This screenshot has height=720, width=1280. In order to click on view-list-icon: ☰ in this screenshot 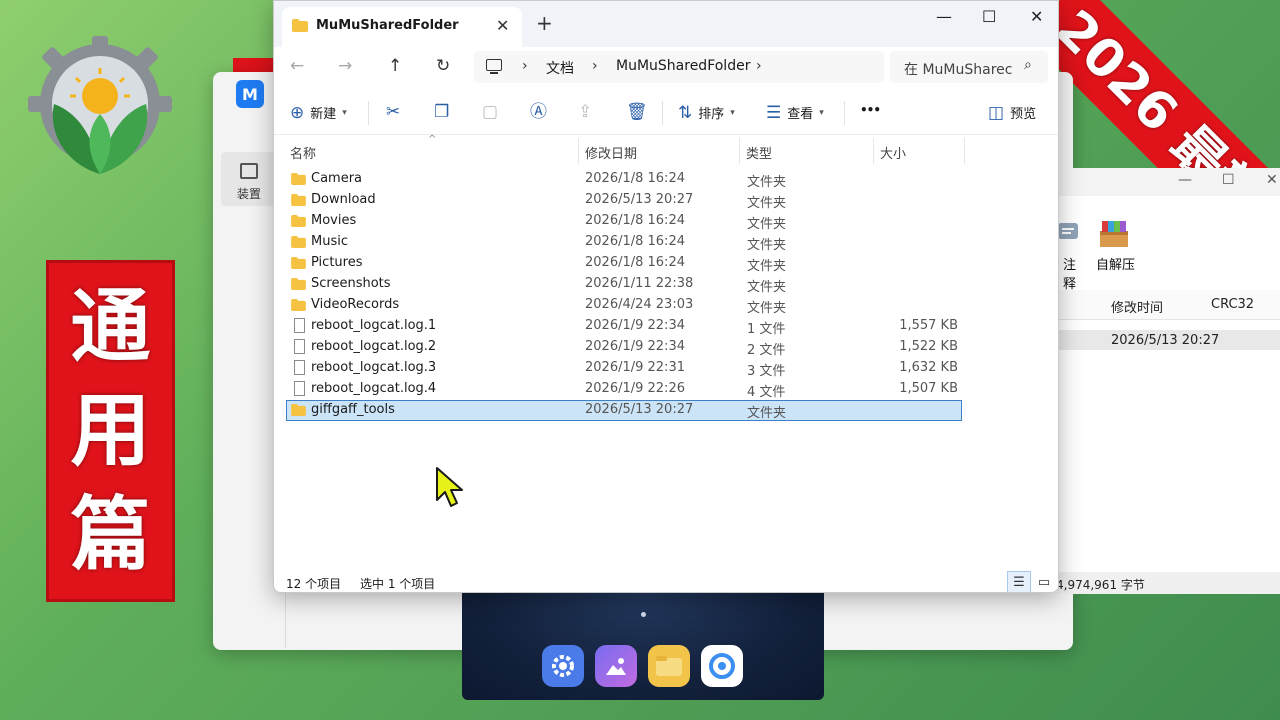, I will do `click(774, 112)`.